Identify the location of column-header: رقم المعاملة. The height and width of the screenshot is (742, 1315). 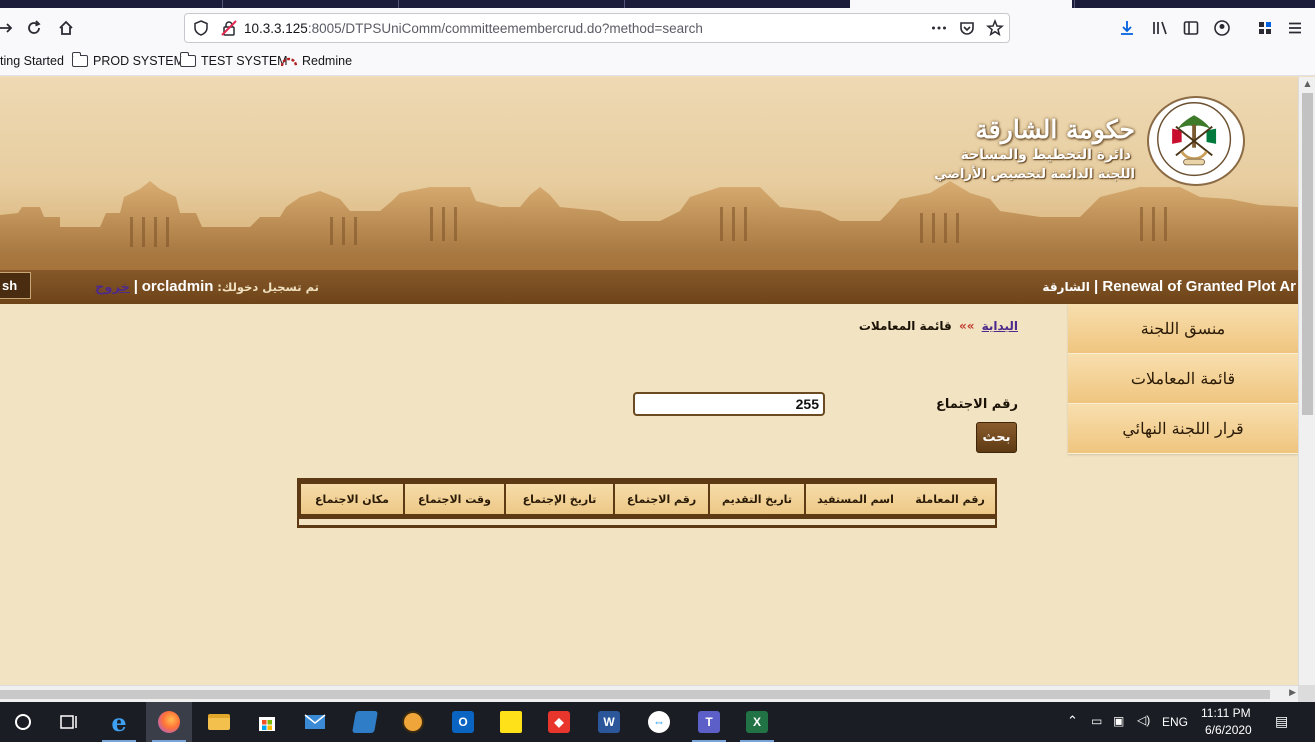
(950, 499).